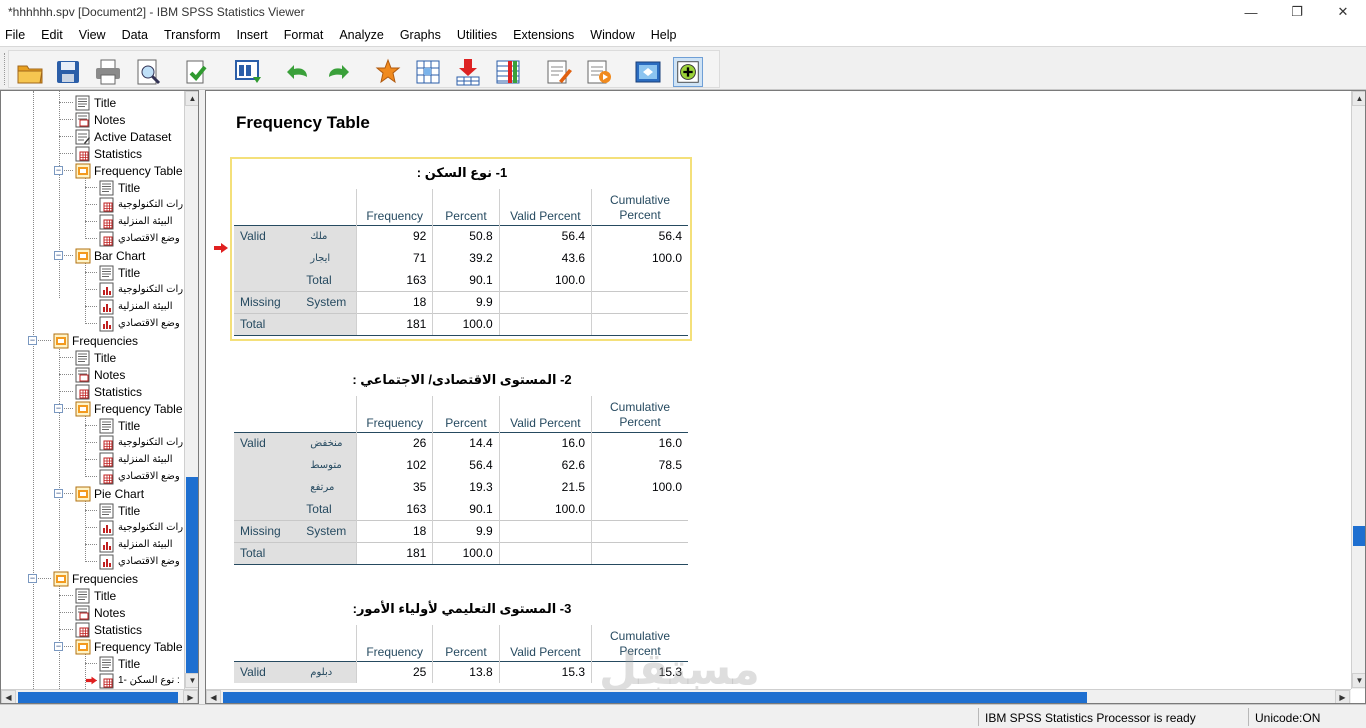 The image size is (1366, 728). Describe the element at coordinates (655, 697) in the screenshot. I see `content-hscroll-thumb` at that location.